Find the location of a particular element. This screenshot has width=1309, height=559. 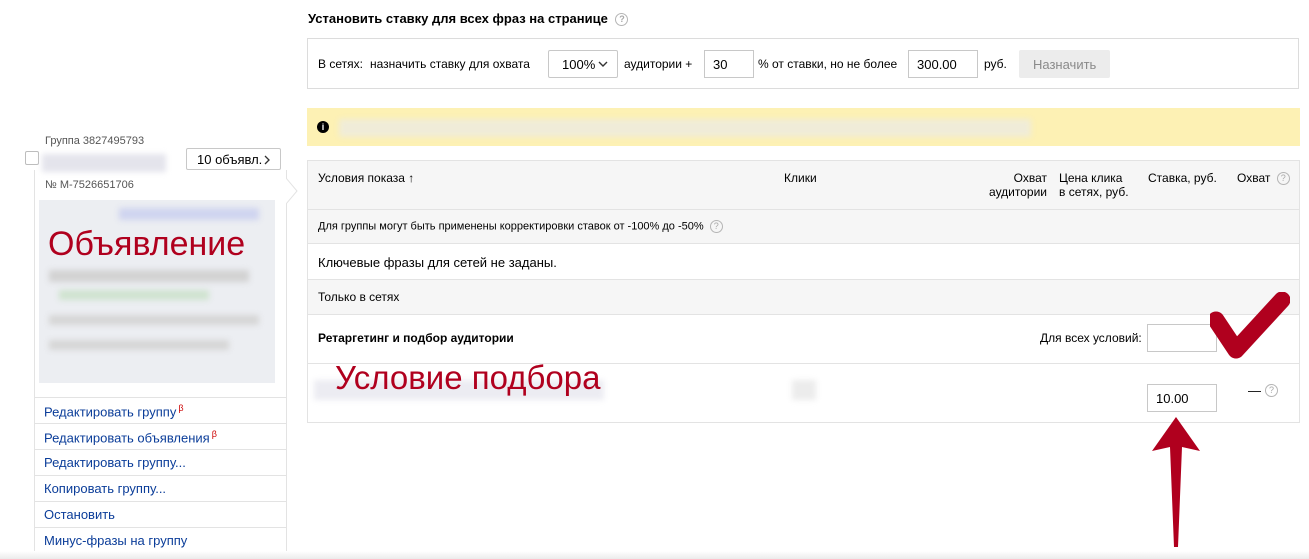

sidebar-link-label: Редактировать группу is located at coordinates (110, 412).